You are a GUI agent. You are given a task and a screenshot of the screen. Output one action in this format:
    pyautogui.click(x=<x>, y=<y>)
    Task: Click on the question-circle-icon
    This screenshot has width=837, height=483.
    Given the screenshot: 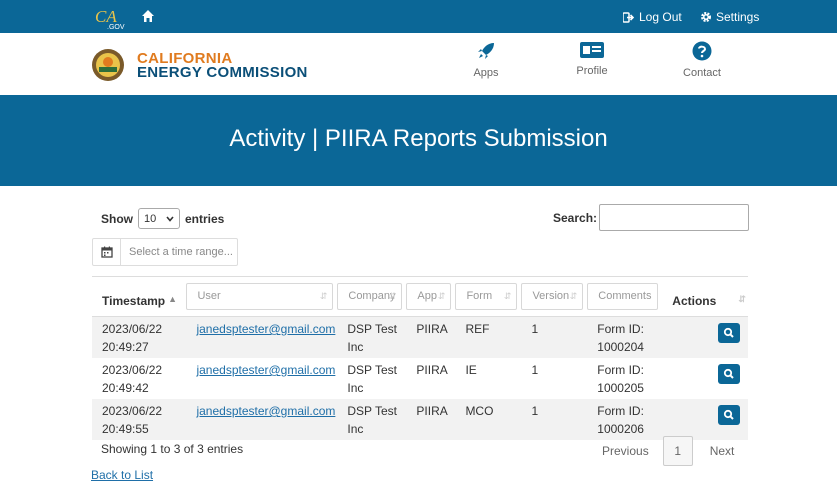 What is the action you would take?
    pyautogui.click(x=702, y=51)
    